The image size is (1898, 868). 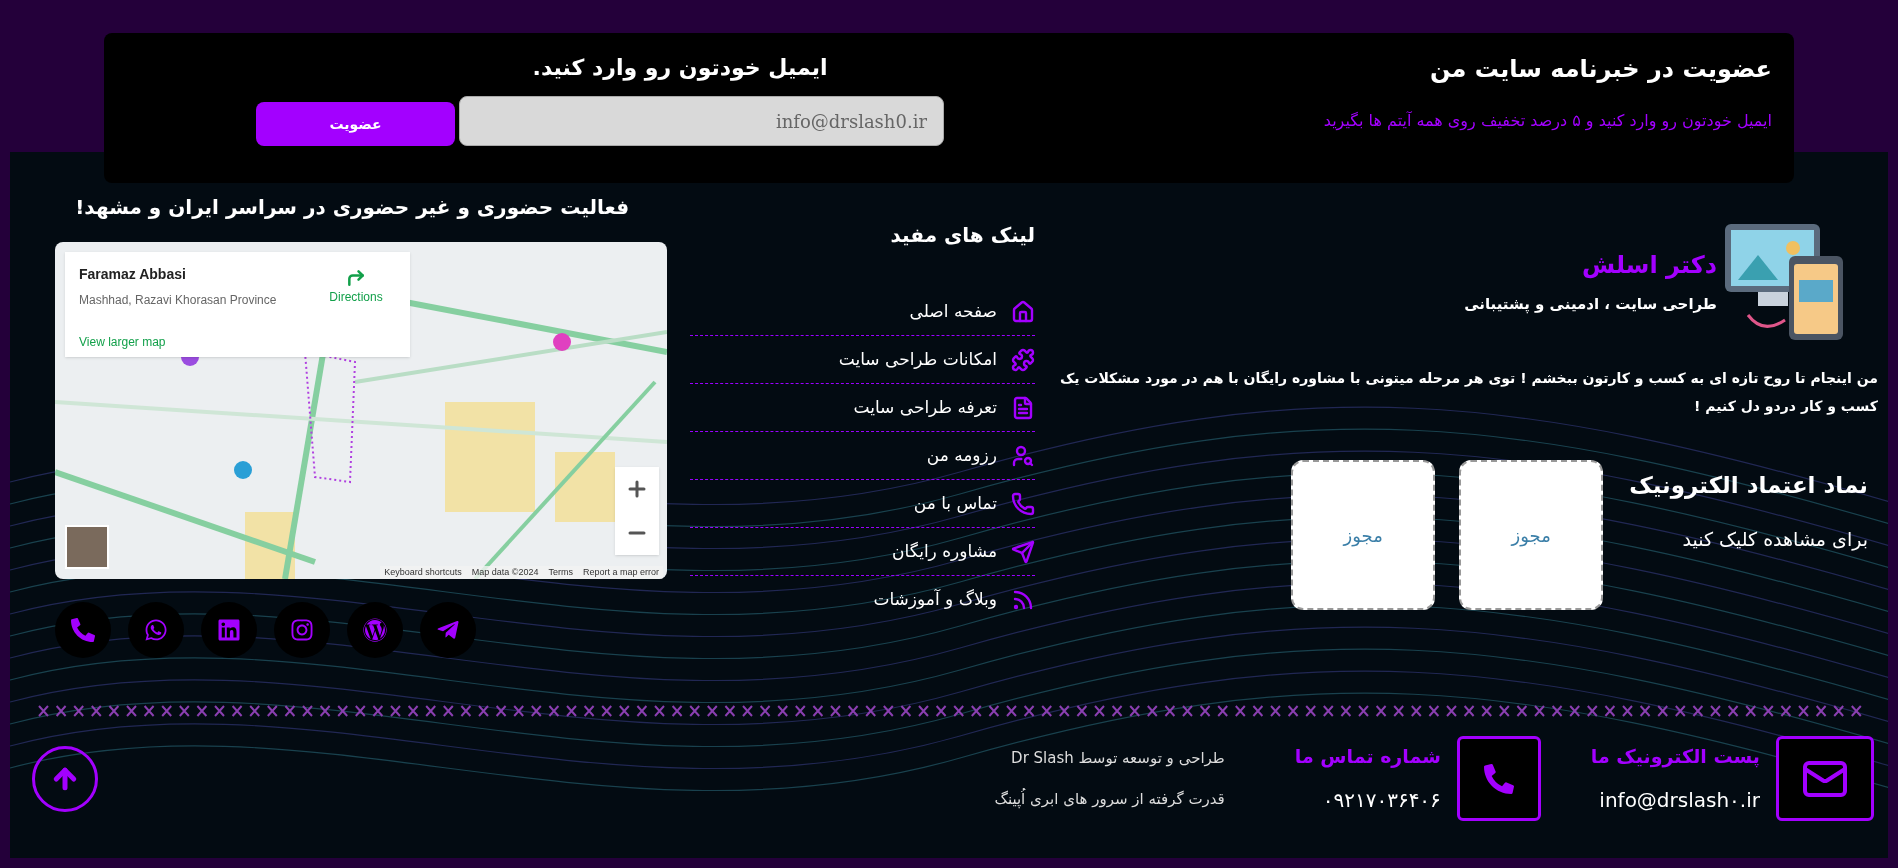 What do you see at coordinates (356, 312) in the screenshot?
I see `directions-link: Directions` at bounding box center [356, 312].